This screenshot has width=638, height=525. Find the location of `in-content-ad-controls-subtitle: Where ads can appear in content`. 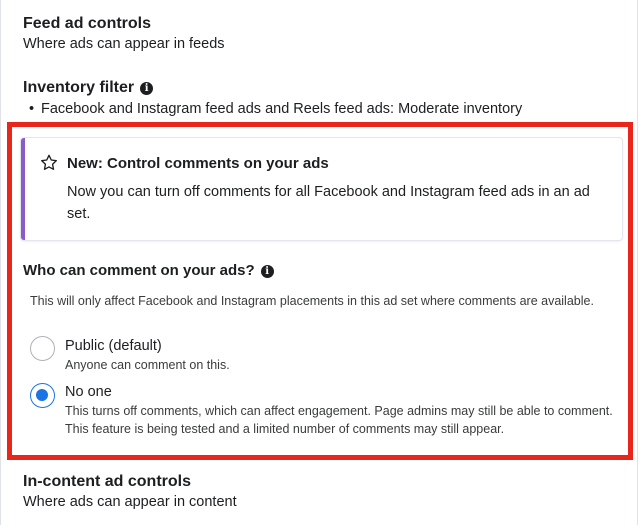

in-content-ad-controls-subtitle: Where ads can appear in content is located at coordinates (130, 502).